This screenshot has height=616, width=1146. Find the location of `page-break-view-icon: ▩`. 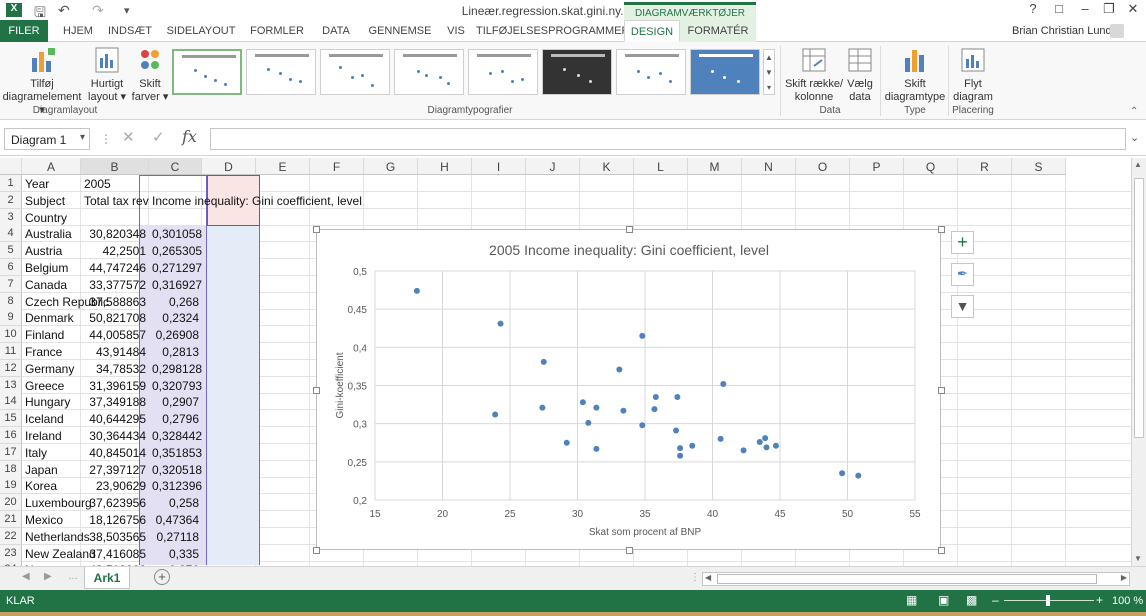

page-break-view-icon: ▩ is located at coordinates (971, 600).